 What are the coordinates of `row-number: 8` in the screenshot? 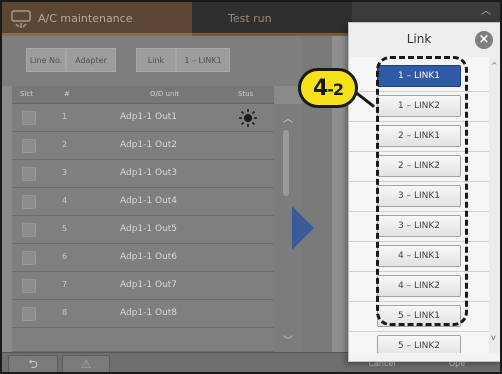 It's located at (65, 312).